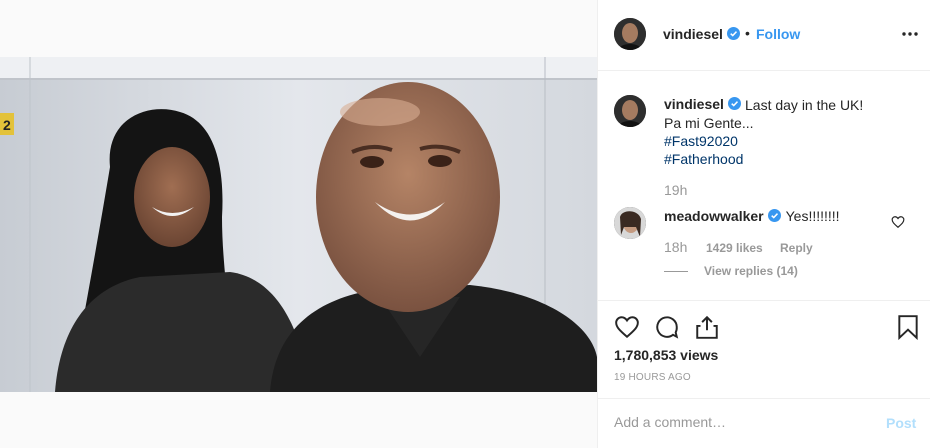 This screenshot has height=448, width=930. Describe the element at coordinates (676, 271) in the screenshot. I see `replies-divider-line` at that location.